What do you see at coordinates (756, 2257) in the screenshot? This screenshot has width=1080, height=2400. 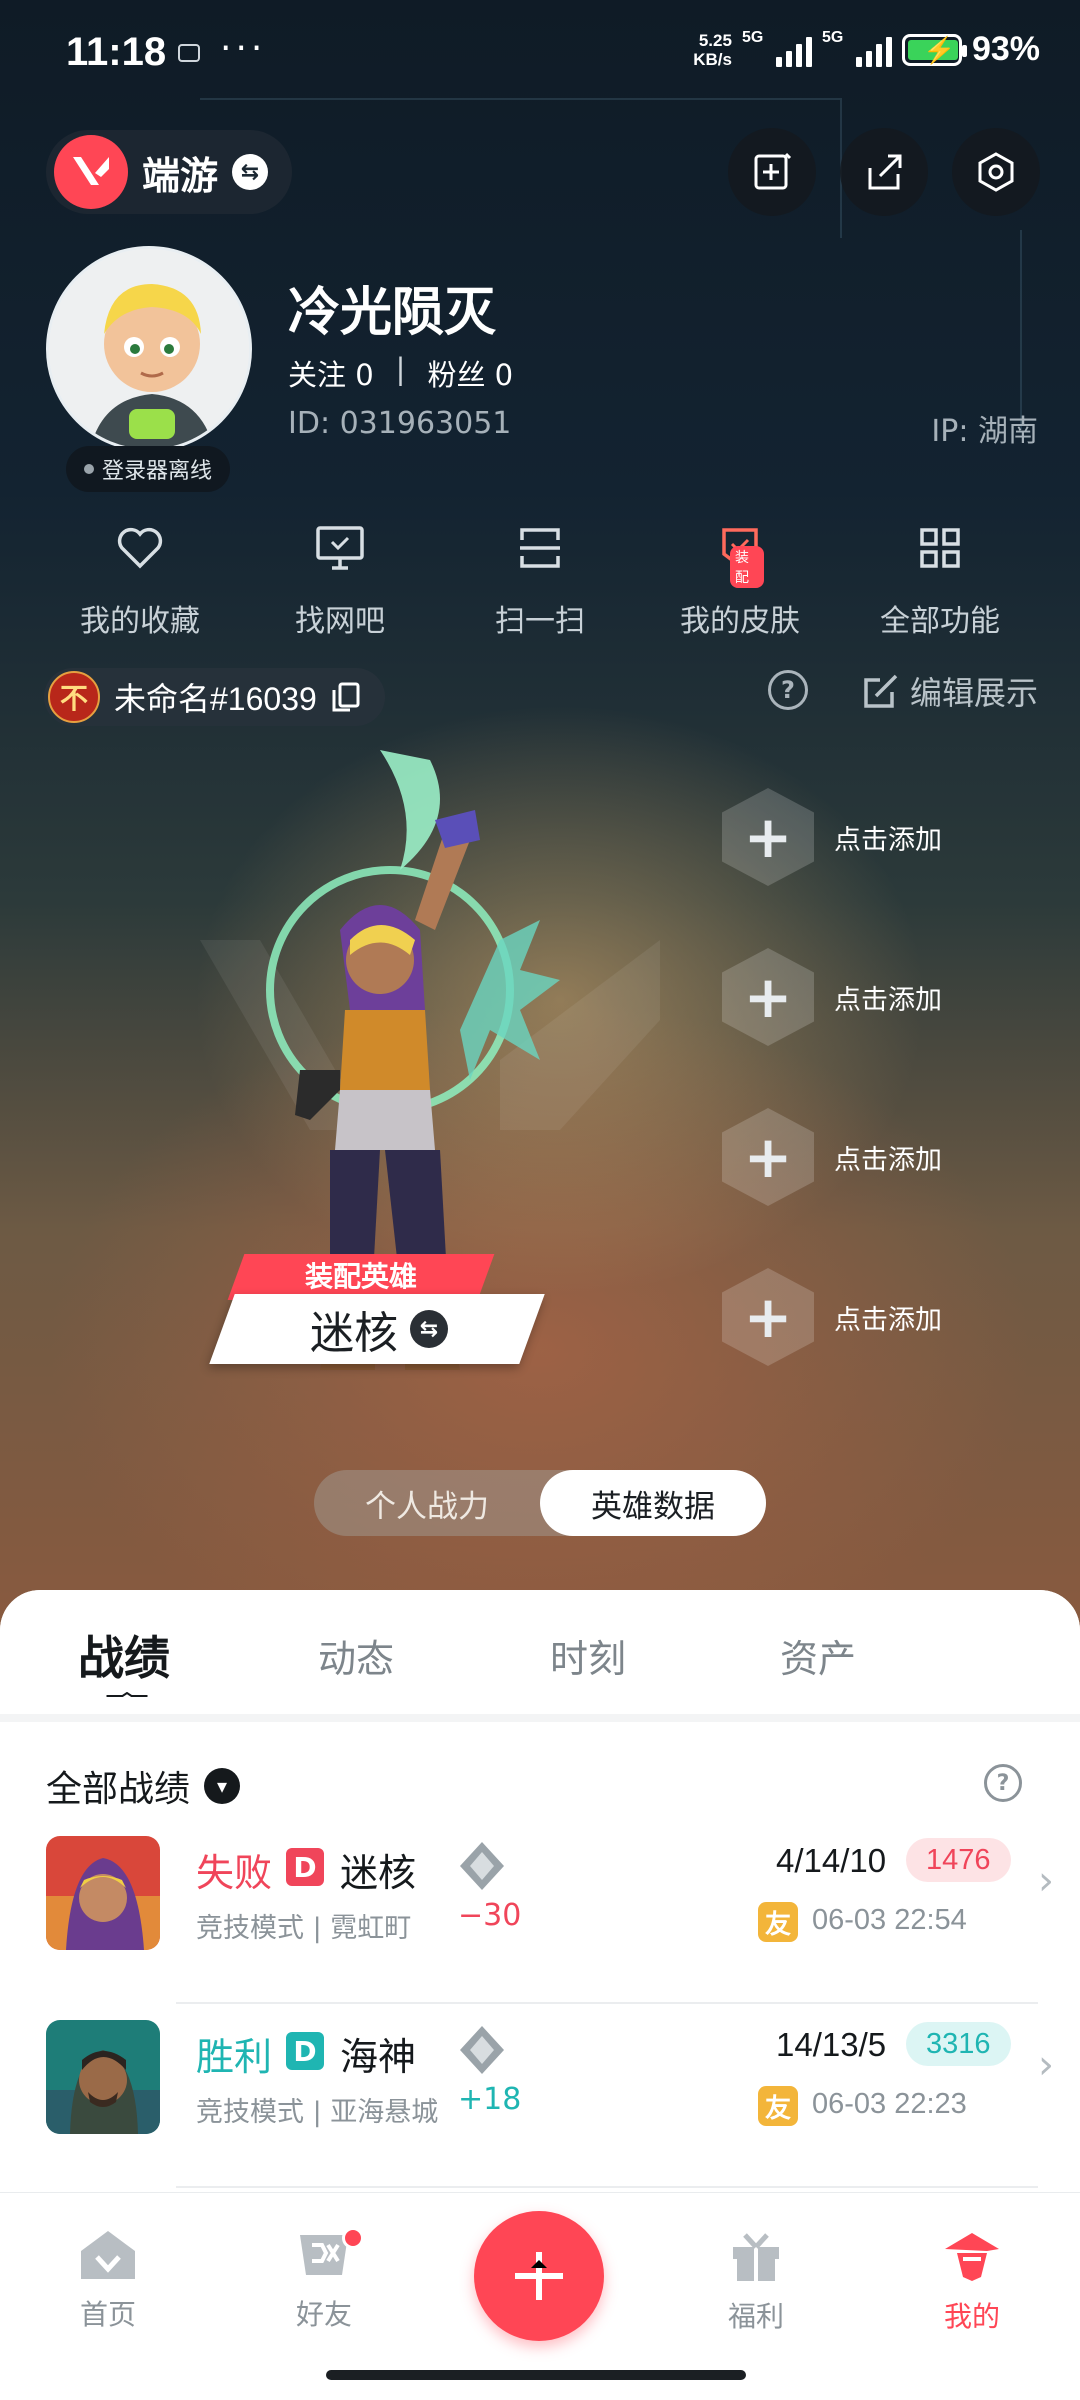 I see `gift-icon` at bounding box center [756, 2257].